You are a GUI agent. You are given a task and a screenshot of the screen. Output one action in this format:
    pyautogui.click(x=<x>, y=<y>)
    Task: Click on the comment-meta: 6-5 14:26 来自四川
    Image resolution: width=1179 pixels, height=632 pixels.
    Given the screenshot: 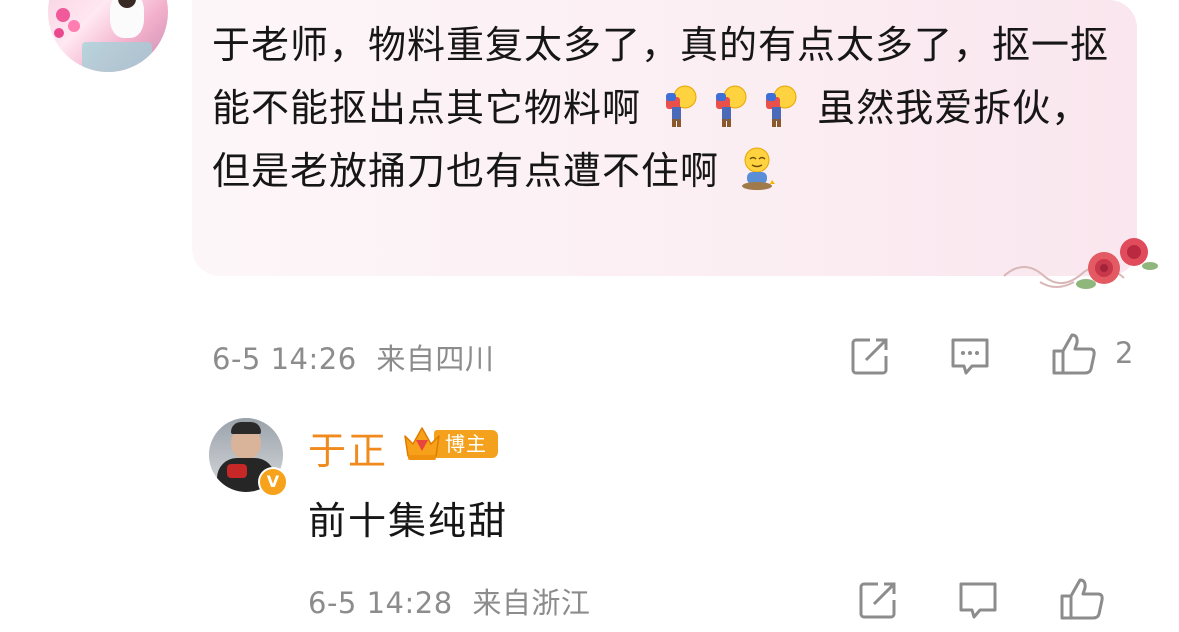 What is the action you would take?
    pyautogui.click(x=353, y=357)
    